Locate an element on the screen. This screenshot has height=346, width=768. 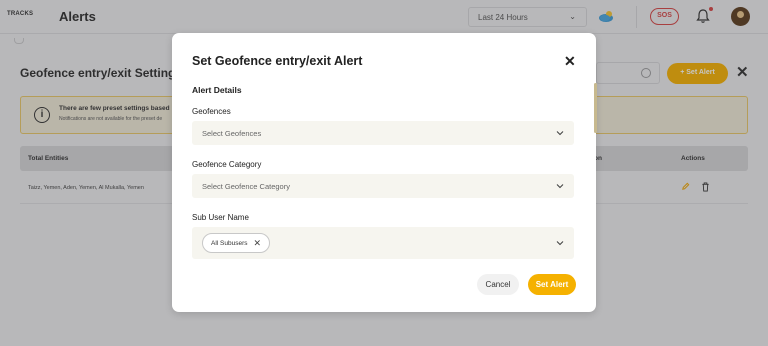
submit-set-alert-button: Set Alert is located at coordinates (552, 284).